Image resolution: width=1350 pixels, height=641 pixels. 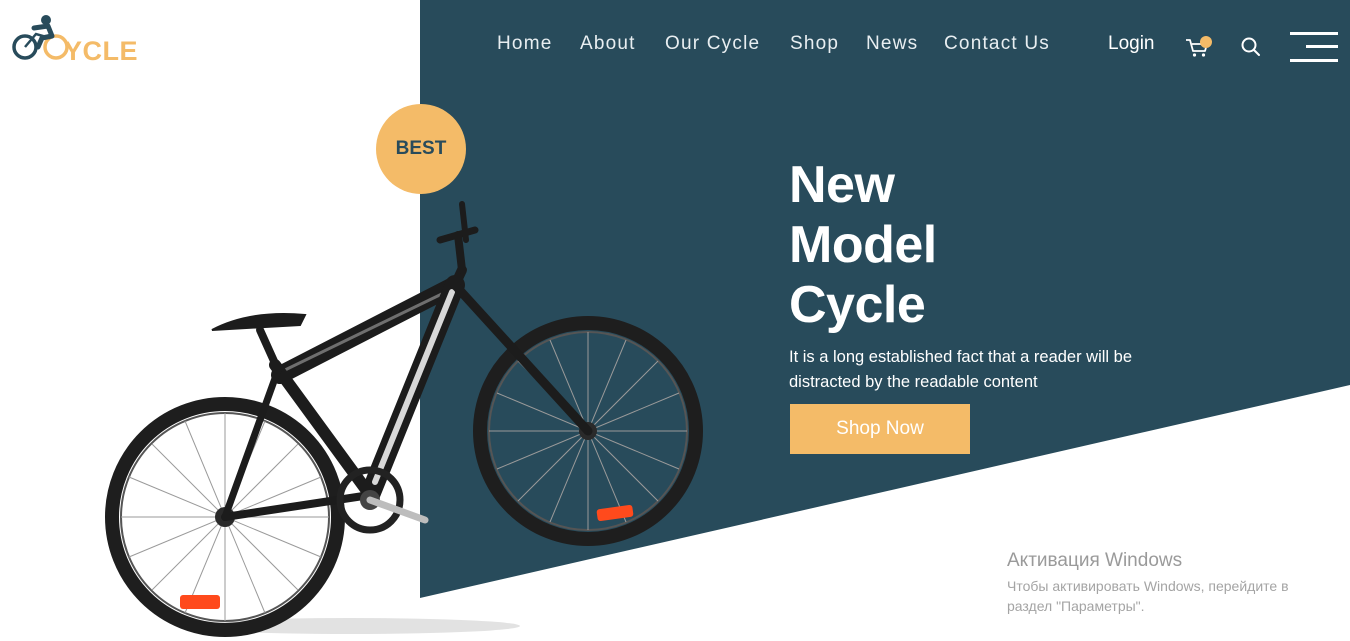 What do you see at coordinates (1148, 586) in the screenshot?
I see `windows-activation-line: Чтобы активировать Windows, перейдите в` at bounding box center [1148, 586].